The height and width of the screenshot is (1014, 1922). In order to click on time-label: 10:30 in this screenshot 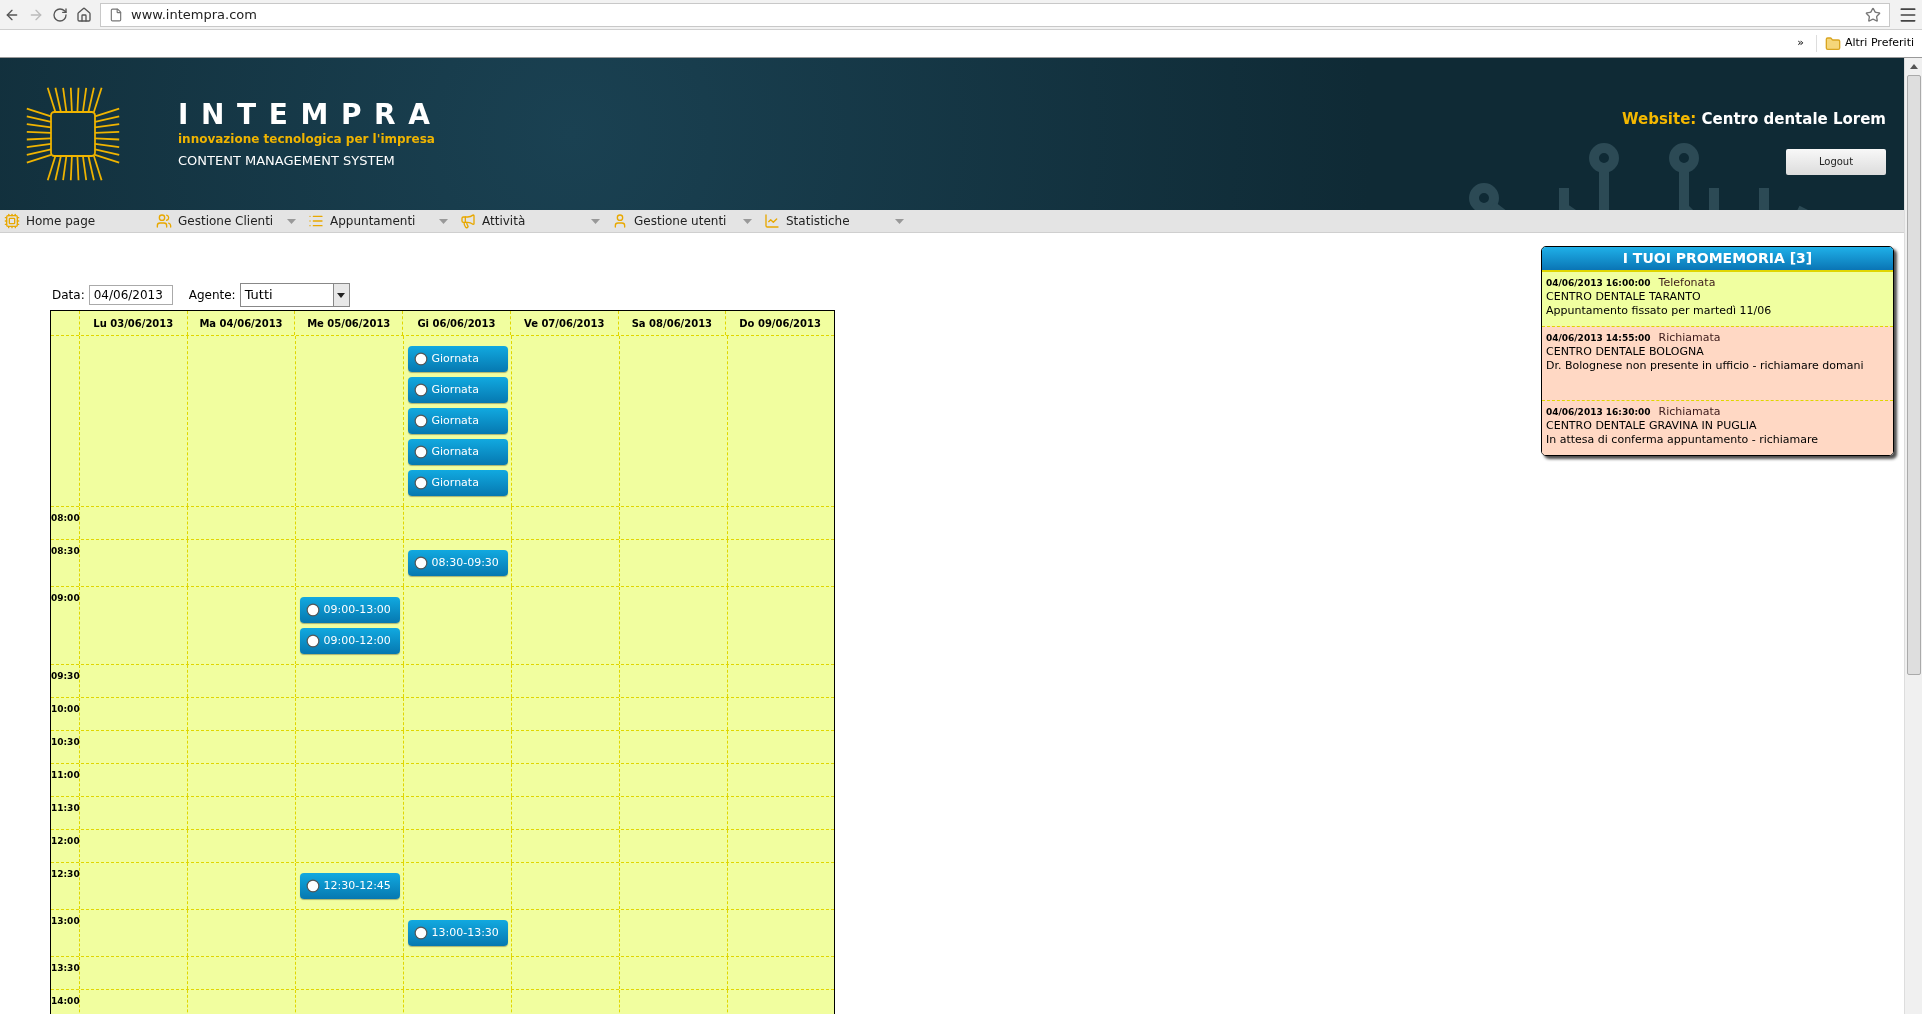, I will do `click(65, 742)`.